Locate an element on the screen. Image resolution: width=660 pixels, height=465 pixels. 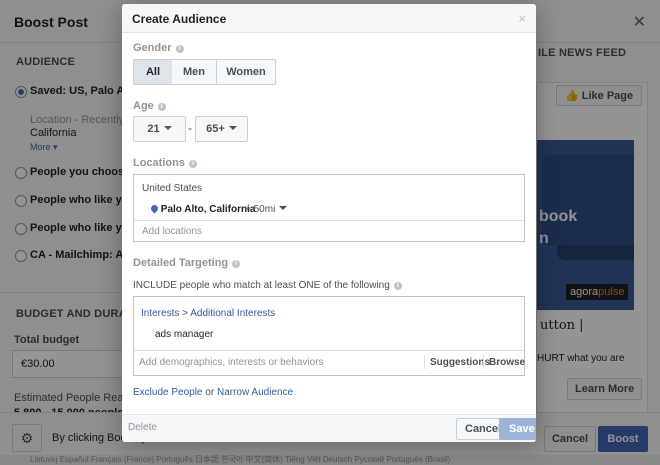
add-locations-input: Add locations is located at coordinates (172, 231).